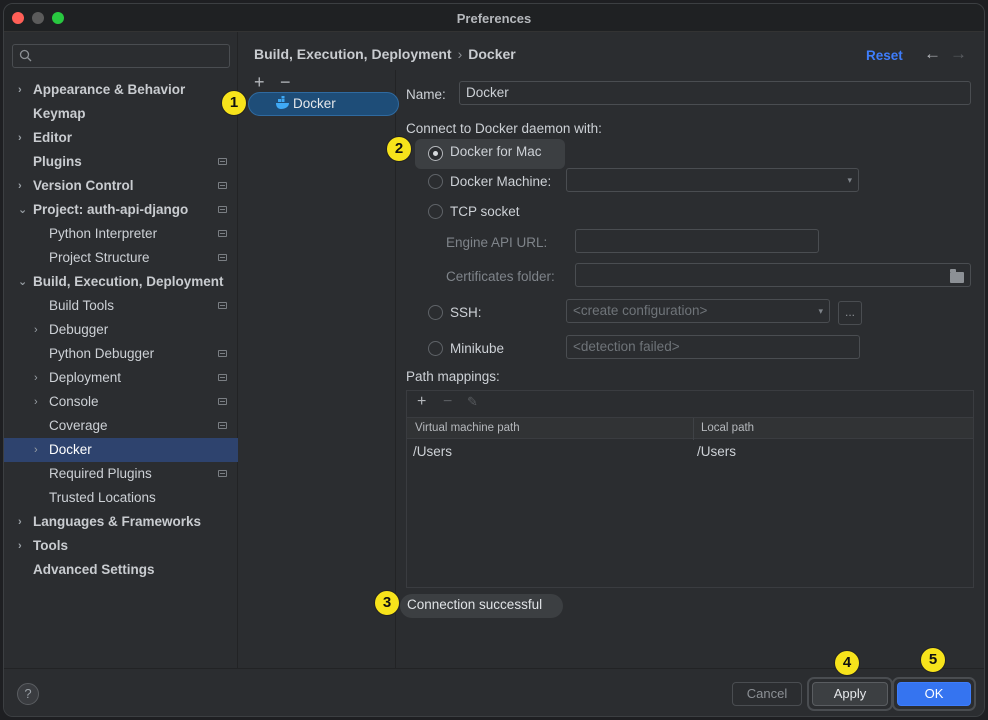 The height and width of the screenshot is (720, 988). I want to click on settings-search, so click(121, 56).